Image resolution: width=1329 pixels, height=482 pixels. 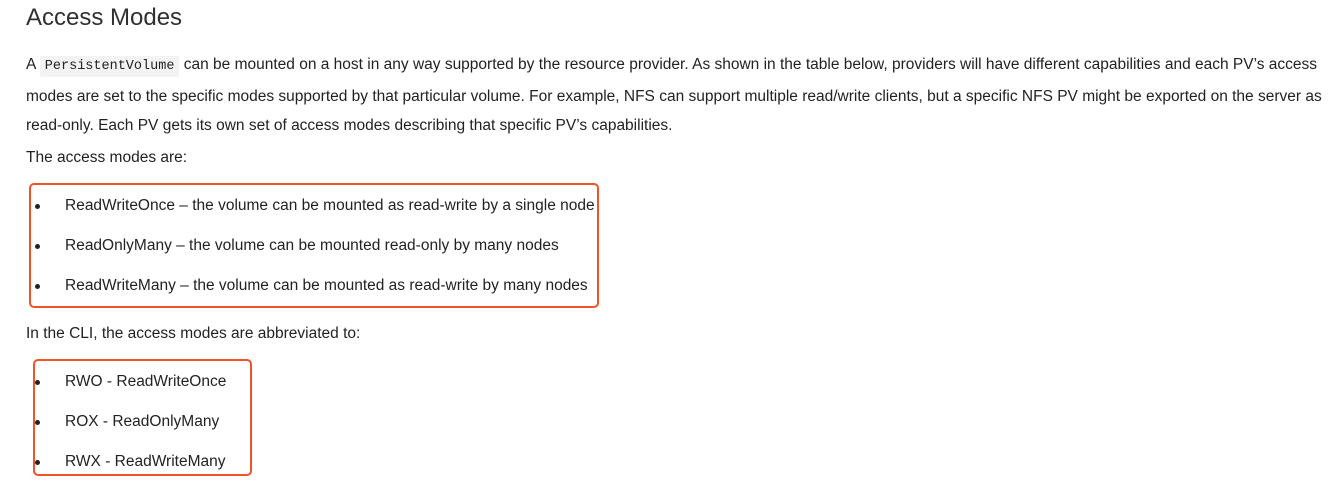 I want to click on list-item: RWO - ReadWriteOnce, so click(x=140, y=382).